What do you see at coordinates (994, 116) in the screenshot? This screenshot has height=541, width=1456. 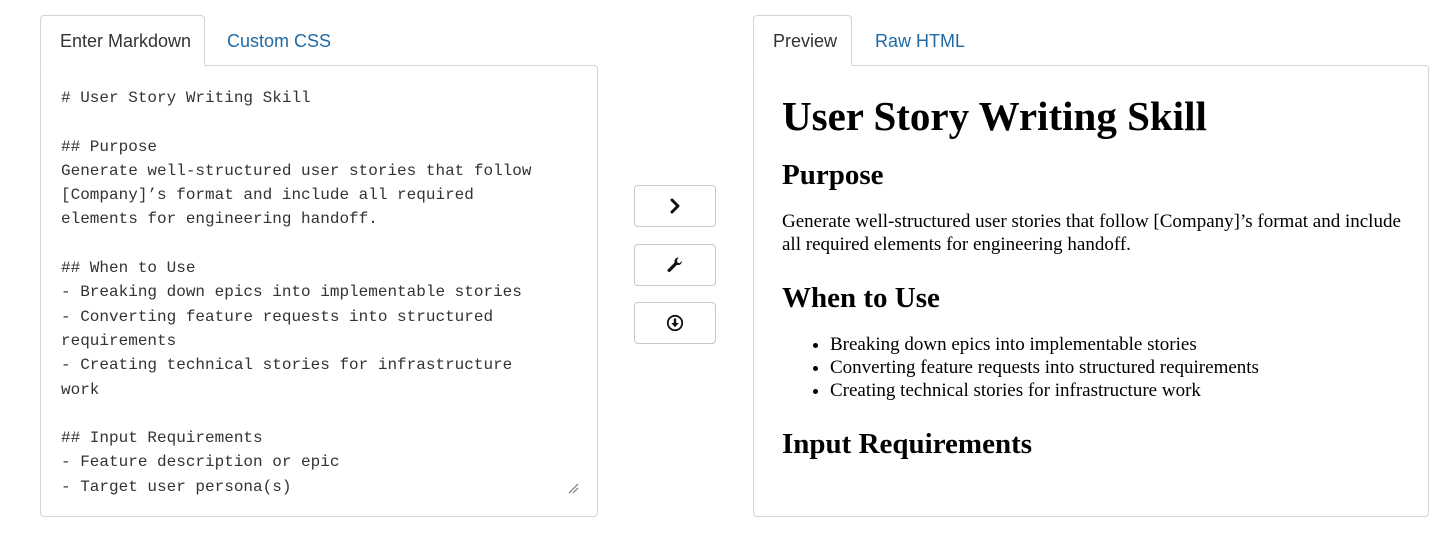 I see `preview-title: User Story Writing Skill` at bounding box center [994, 116].